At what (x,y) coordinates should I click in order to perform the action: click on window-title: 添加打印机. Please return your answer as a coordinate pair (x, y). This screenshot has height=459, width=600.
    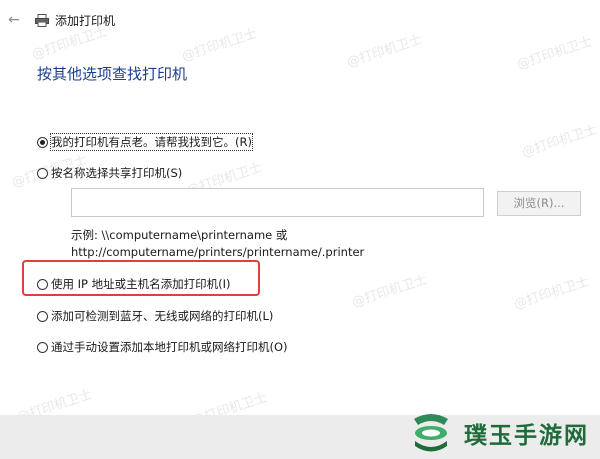
    Looking at the image, I should click on (85, 21).